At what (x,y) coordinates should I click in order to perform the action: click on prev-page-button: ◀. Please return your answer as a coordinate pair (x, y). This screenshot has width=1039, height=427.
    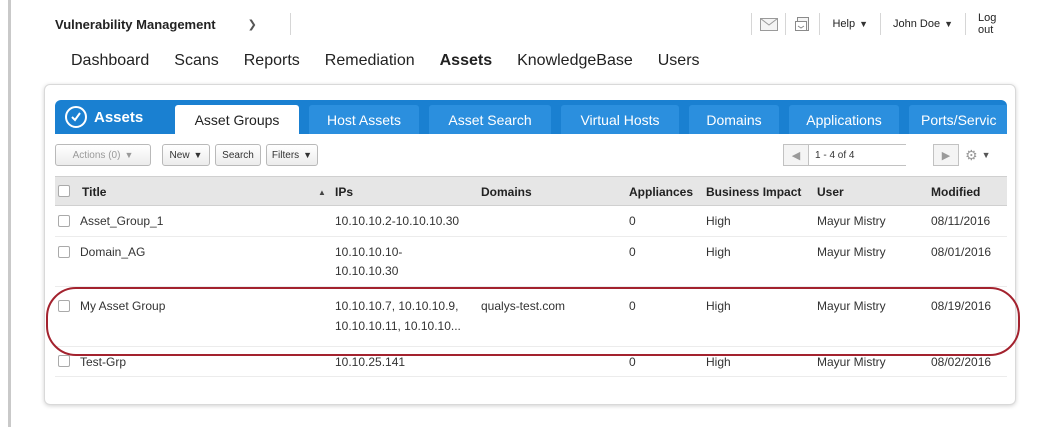
    Looking at the image, I should click on (796, 155).